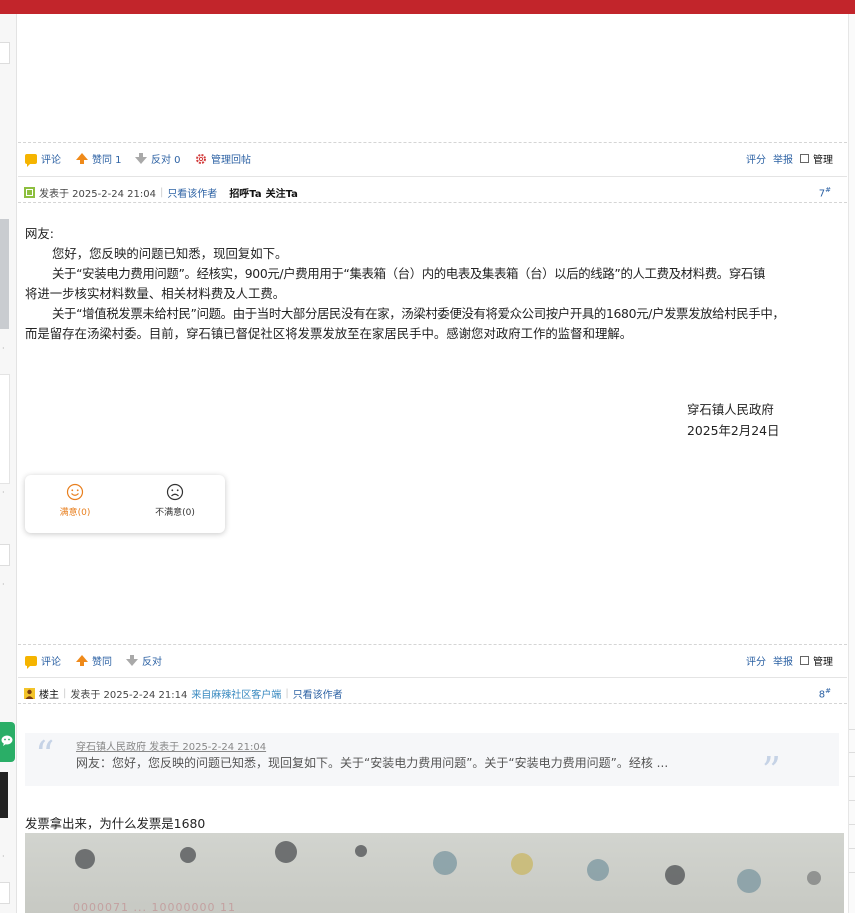  I want to click on quote-meta: 穿石镇人民政府 发表于 2025-2-24 21:04, so click(171, 745).